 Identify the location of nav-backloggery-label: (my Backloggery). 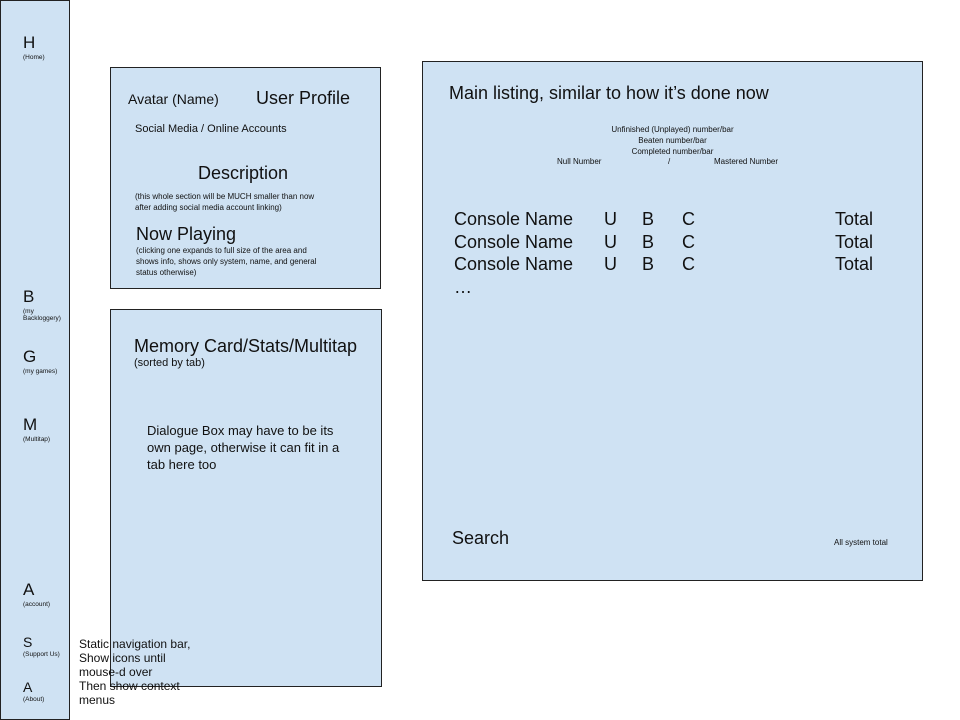
(42, 315).